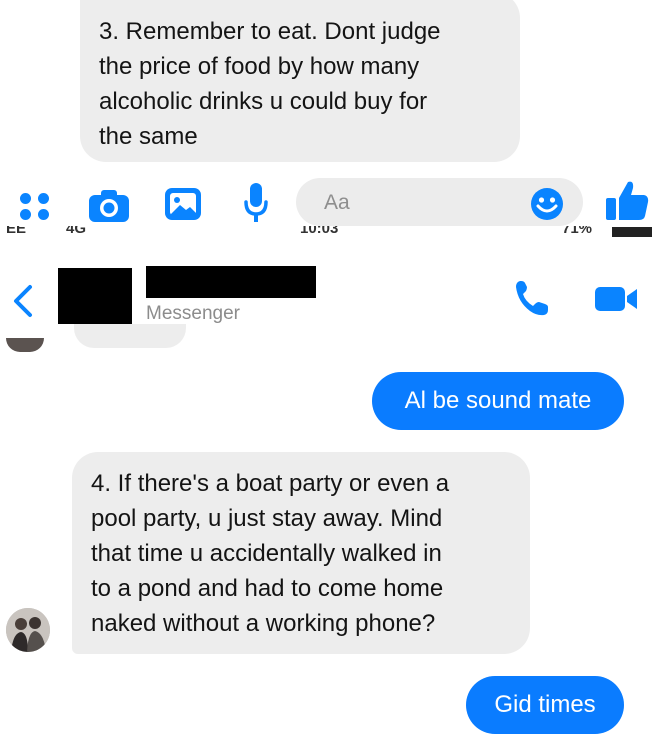 Image resolution: width=660 pixels, height=738 pixels. I want to click on message-line: 4. If there's a boat party or even a, so click(270, 483).